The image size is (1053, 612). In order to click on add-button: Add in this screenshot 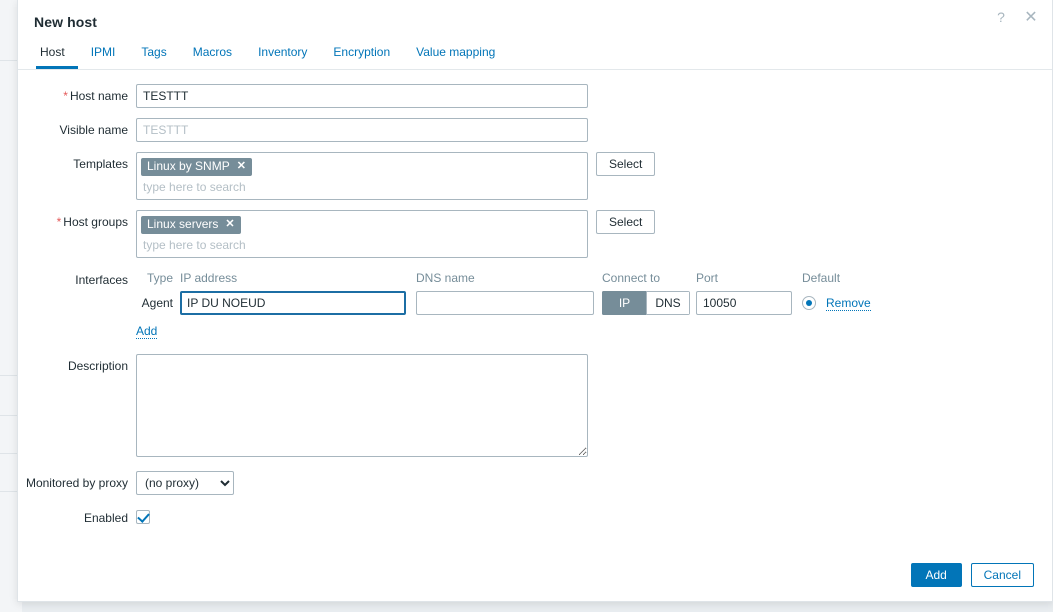, I will do `click(936, 575)`.